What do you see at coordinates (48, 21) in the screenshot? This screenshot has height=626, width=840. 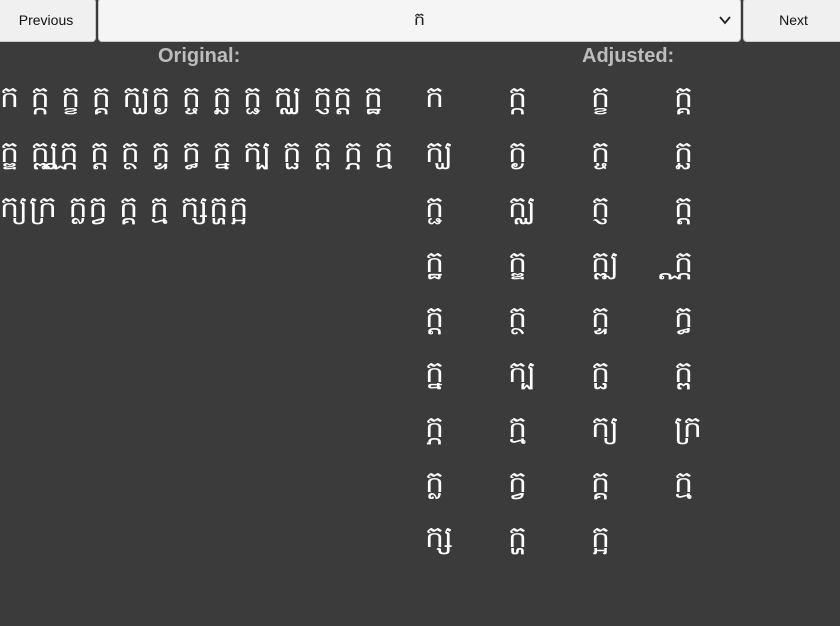 I see `previous-button: Previous` at bounding box center [48, 21].